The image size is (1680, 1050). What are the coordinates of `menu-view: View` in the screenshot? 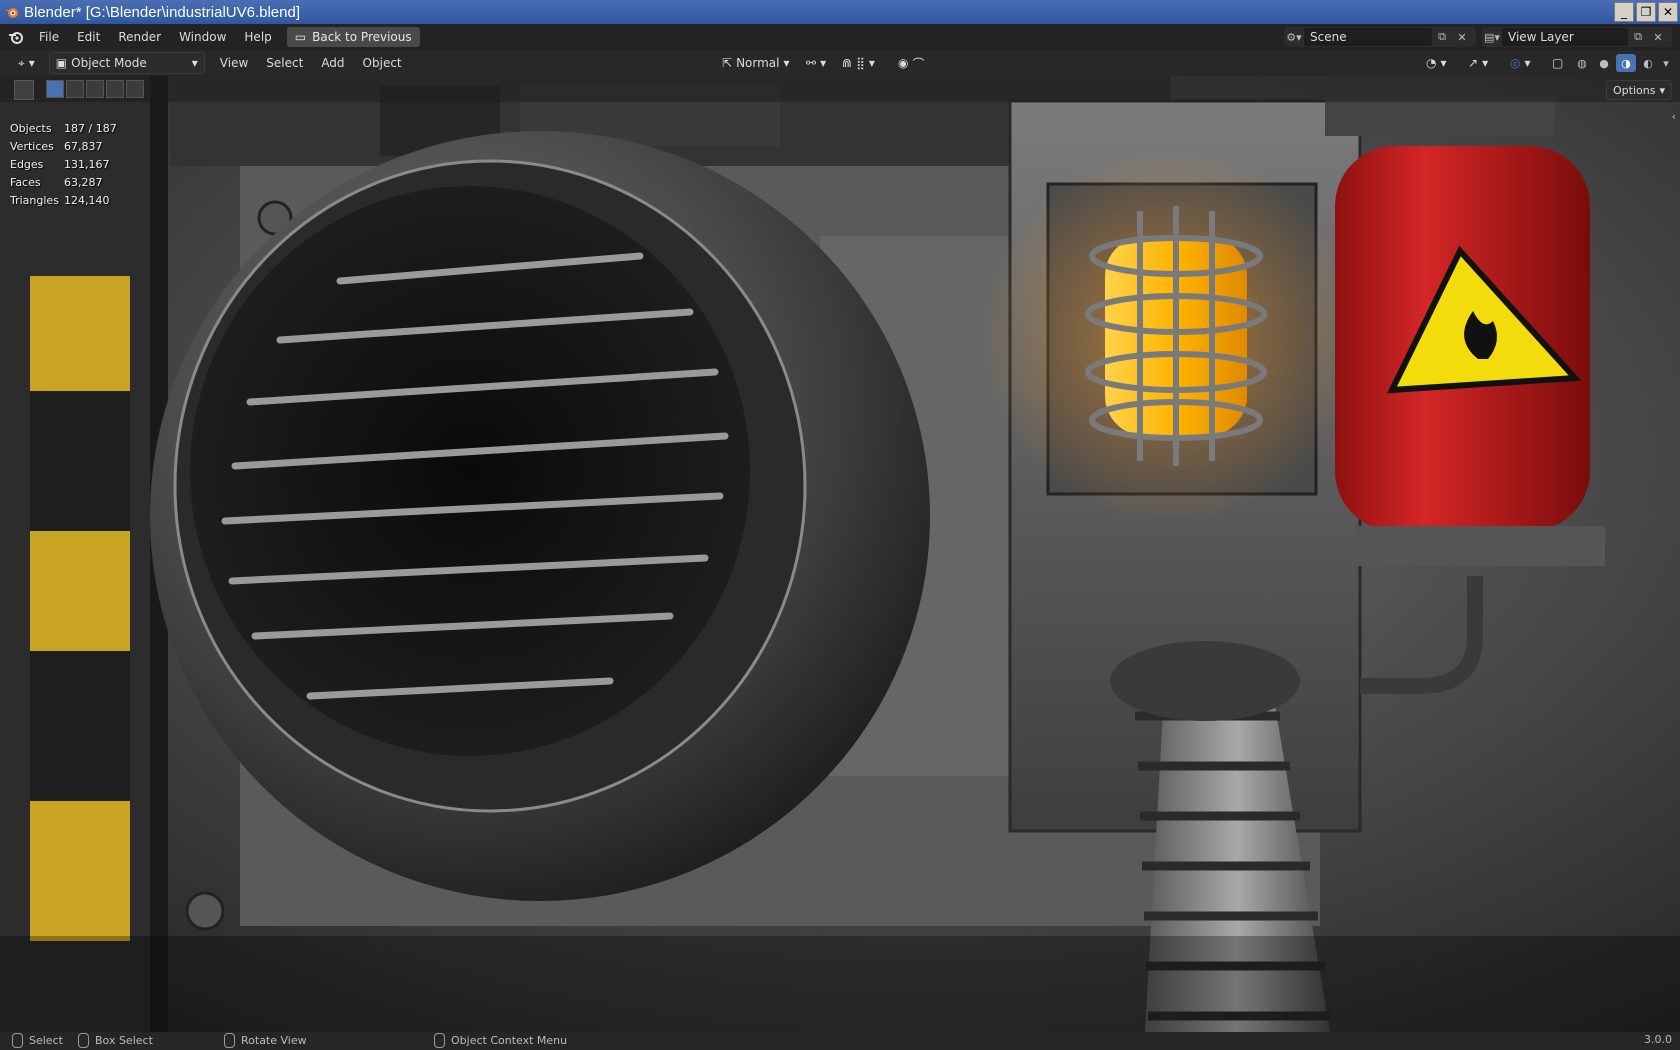 It's located at (234, 63).